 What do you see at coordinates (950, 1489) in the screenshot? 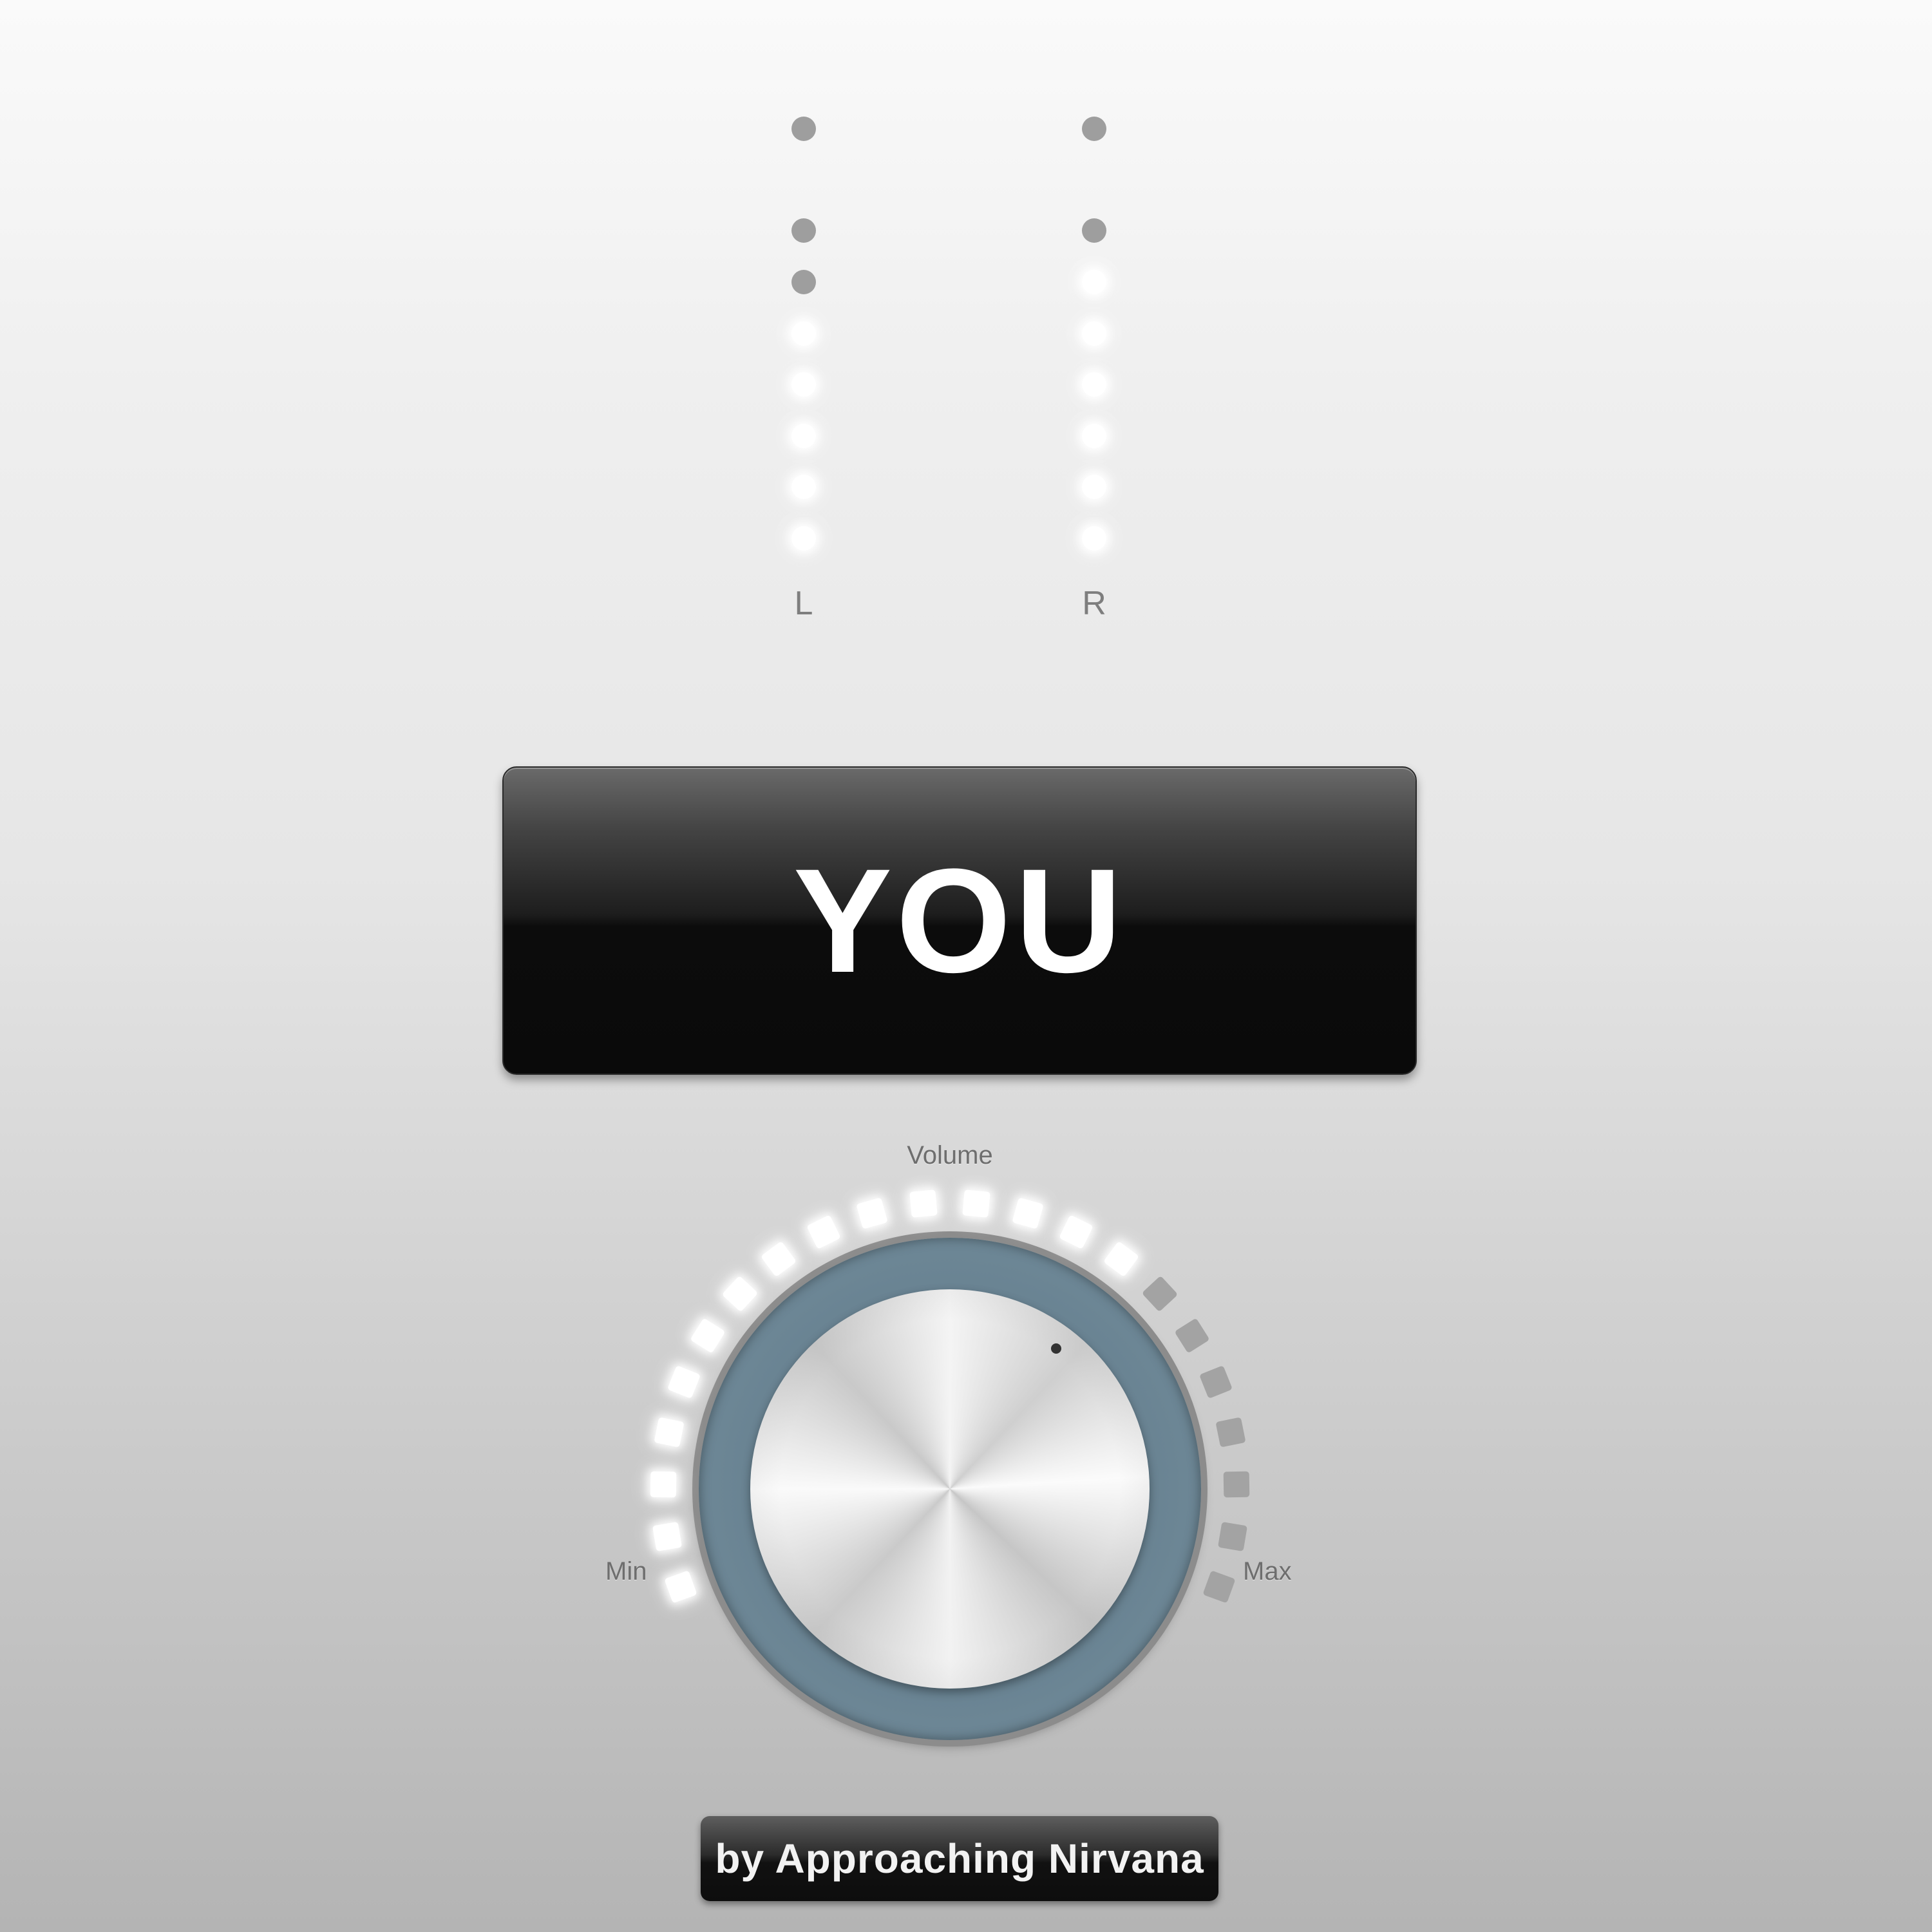
I see `volume-knob` at bounding box center [950, 1489].